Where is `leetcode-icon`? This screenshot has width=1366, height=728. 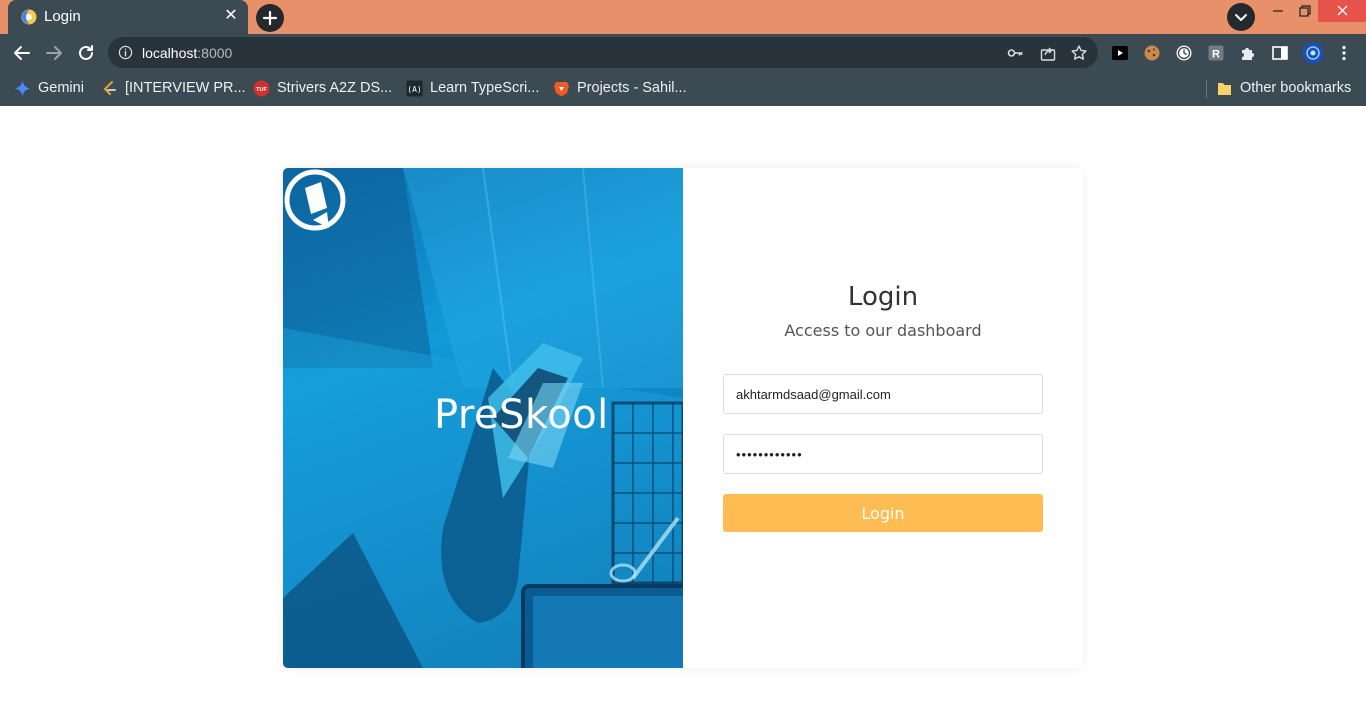 leetcode-icon is located at coordinates (109, 88).